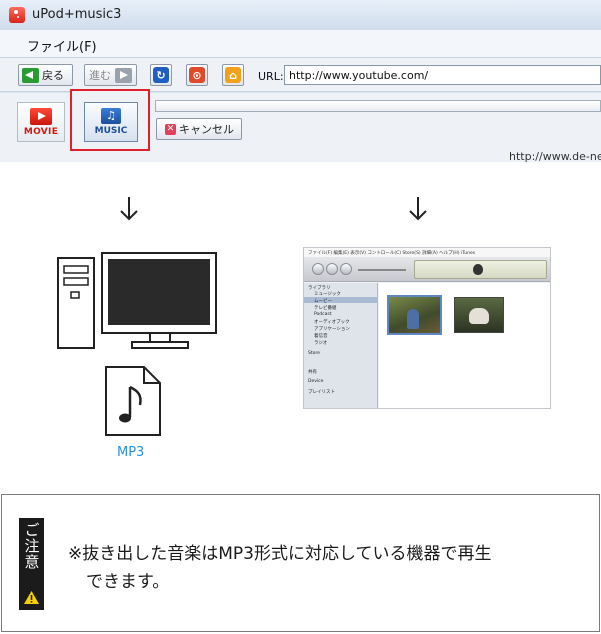  Describe the element at coordinates (53, 75) in the screenshot. I see `back-label: 戻る` at that location.